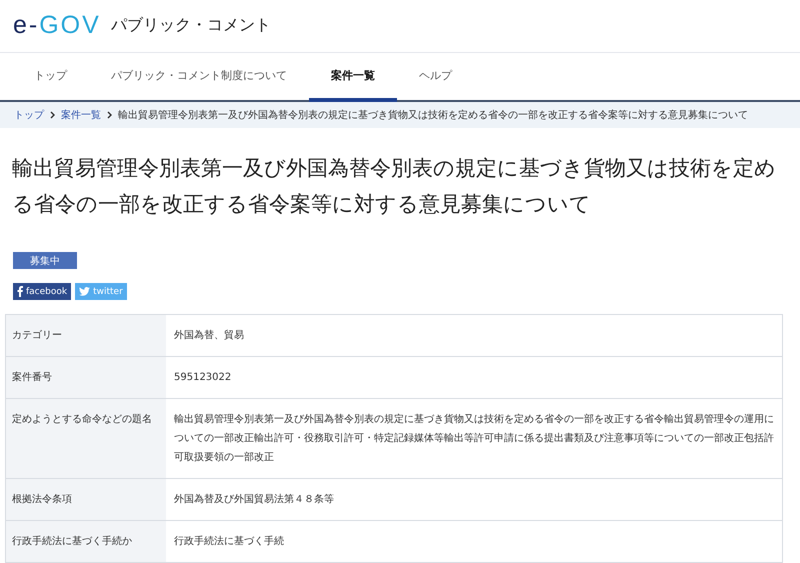  What do you see at coordinates (190, 25) in the screenshot?
I see `site-title: パブリック・コメント` at bounding box center [190, 25].